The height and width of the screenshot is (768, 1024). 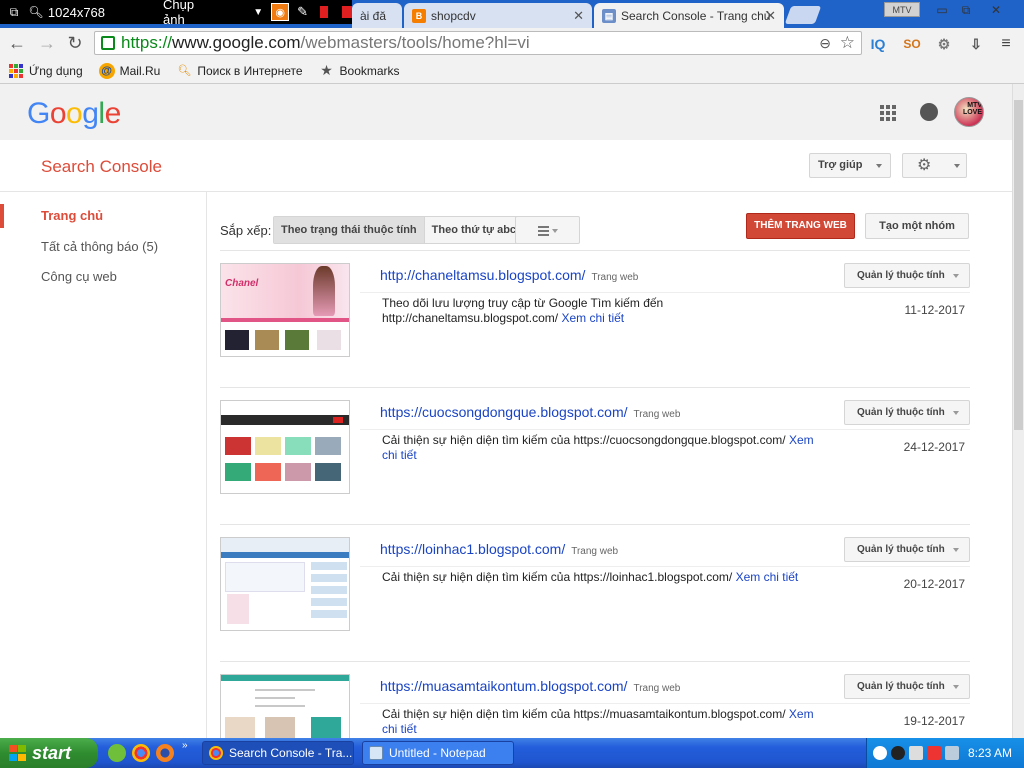 I want to click on tab-1: ài đă, so click(x=377, y=15).